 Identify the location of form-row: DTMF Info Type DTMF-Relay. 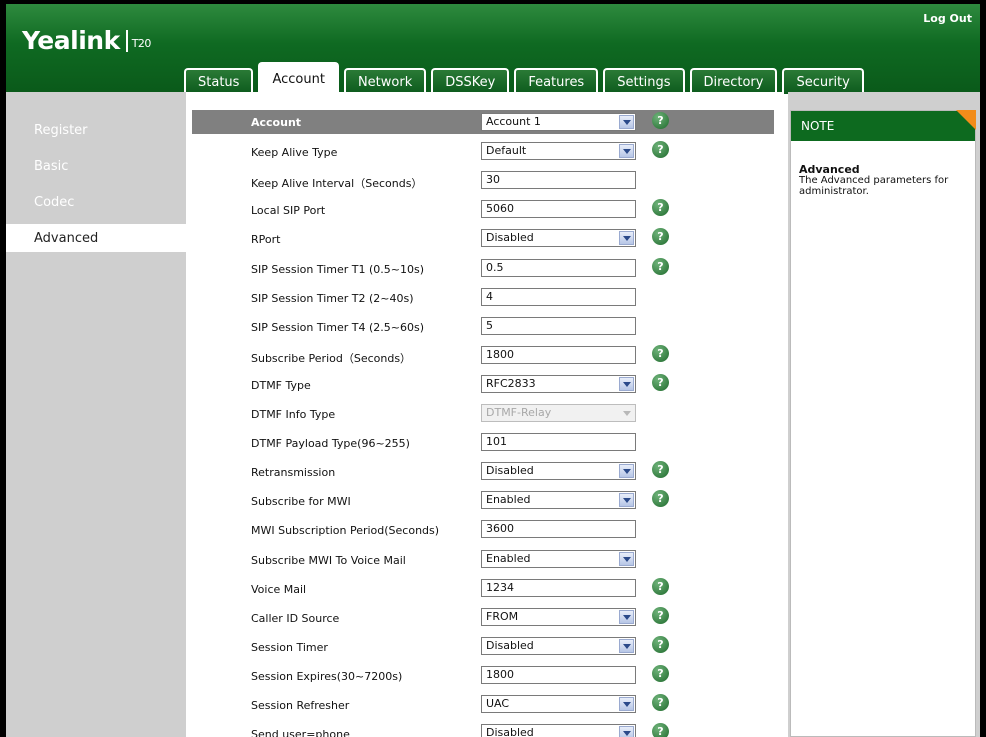
(486, 414).